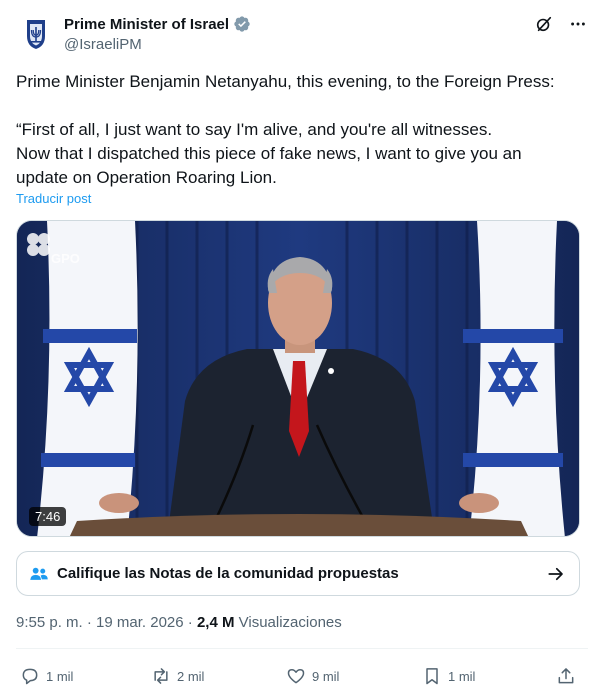 This screenshot has width=604, height=692. I want to click on reply-button: 1 mil, so click(46, 676).